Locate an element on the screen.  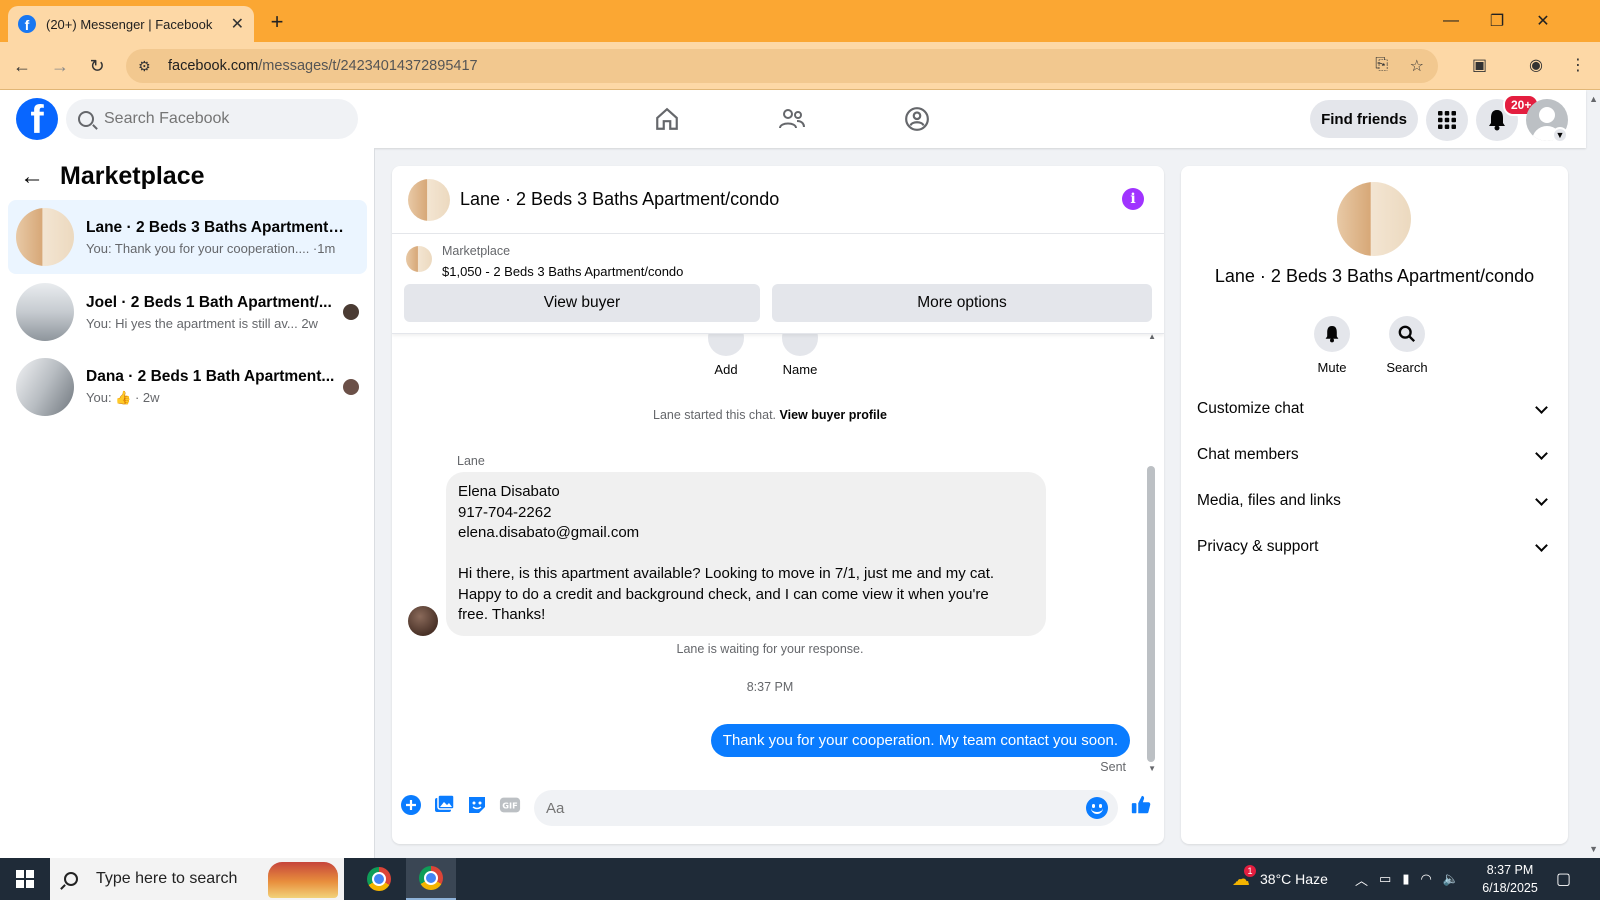
reload-button: ↻ is located at coordinates (97, 66).